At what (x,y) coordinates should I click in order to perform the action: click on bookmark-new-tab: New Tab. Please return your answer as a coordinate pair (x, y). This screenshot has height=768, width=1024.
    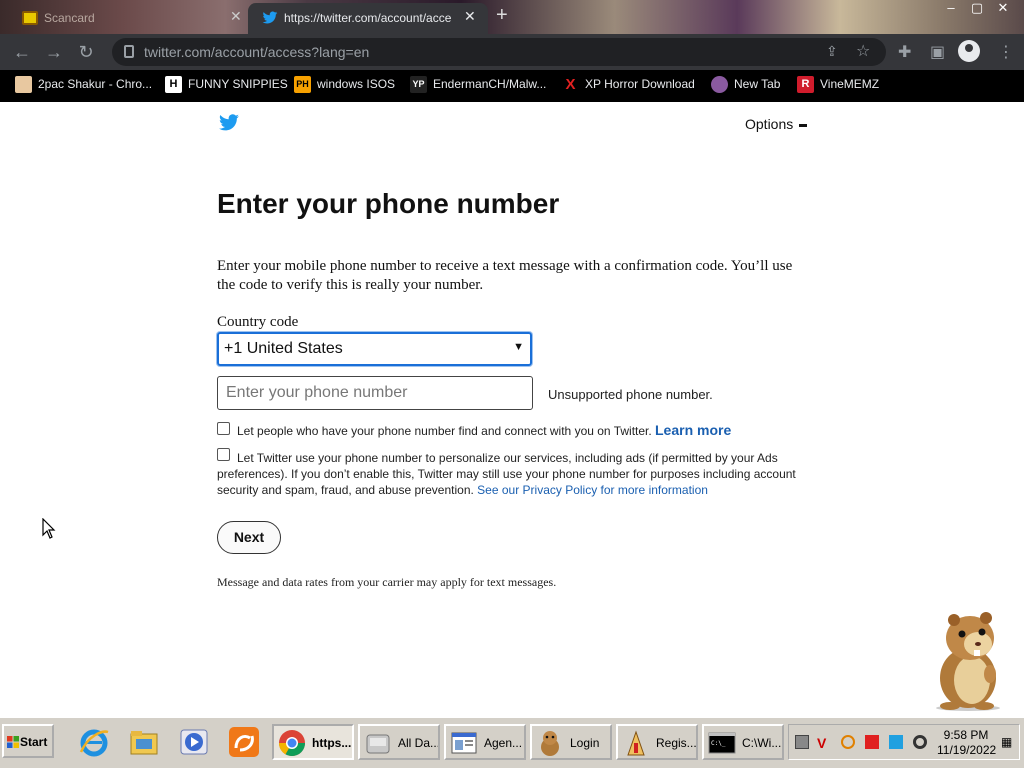
    Looking at the image, I should click on (746, 84).